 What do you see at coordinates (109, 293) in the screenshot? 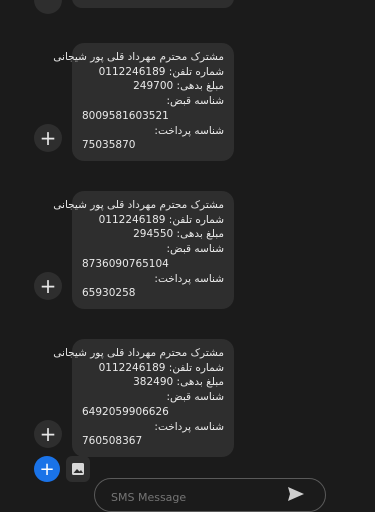
I see `payment-id-value: 65930258` at bounding box center [109, 293].